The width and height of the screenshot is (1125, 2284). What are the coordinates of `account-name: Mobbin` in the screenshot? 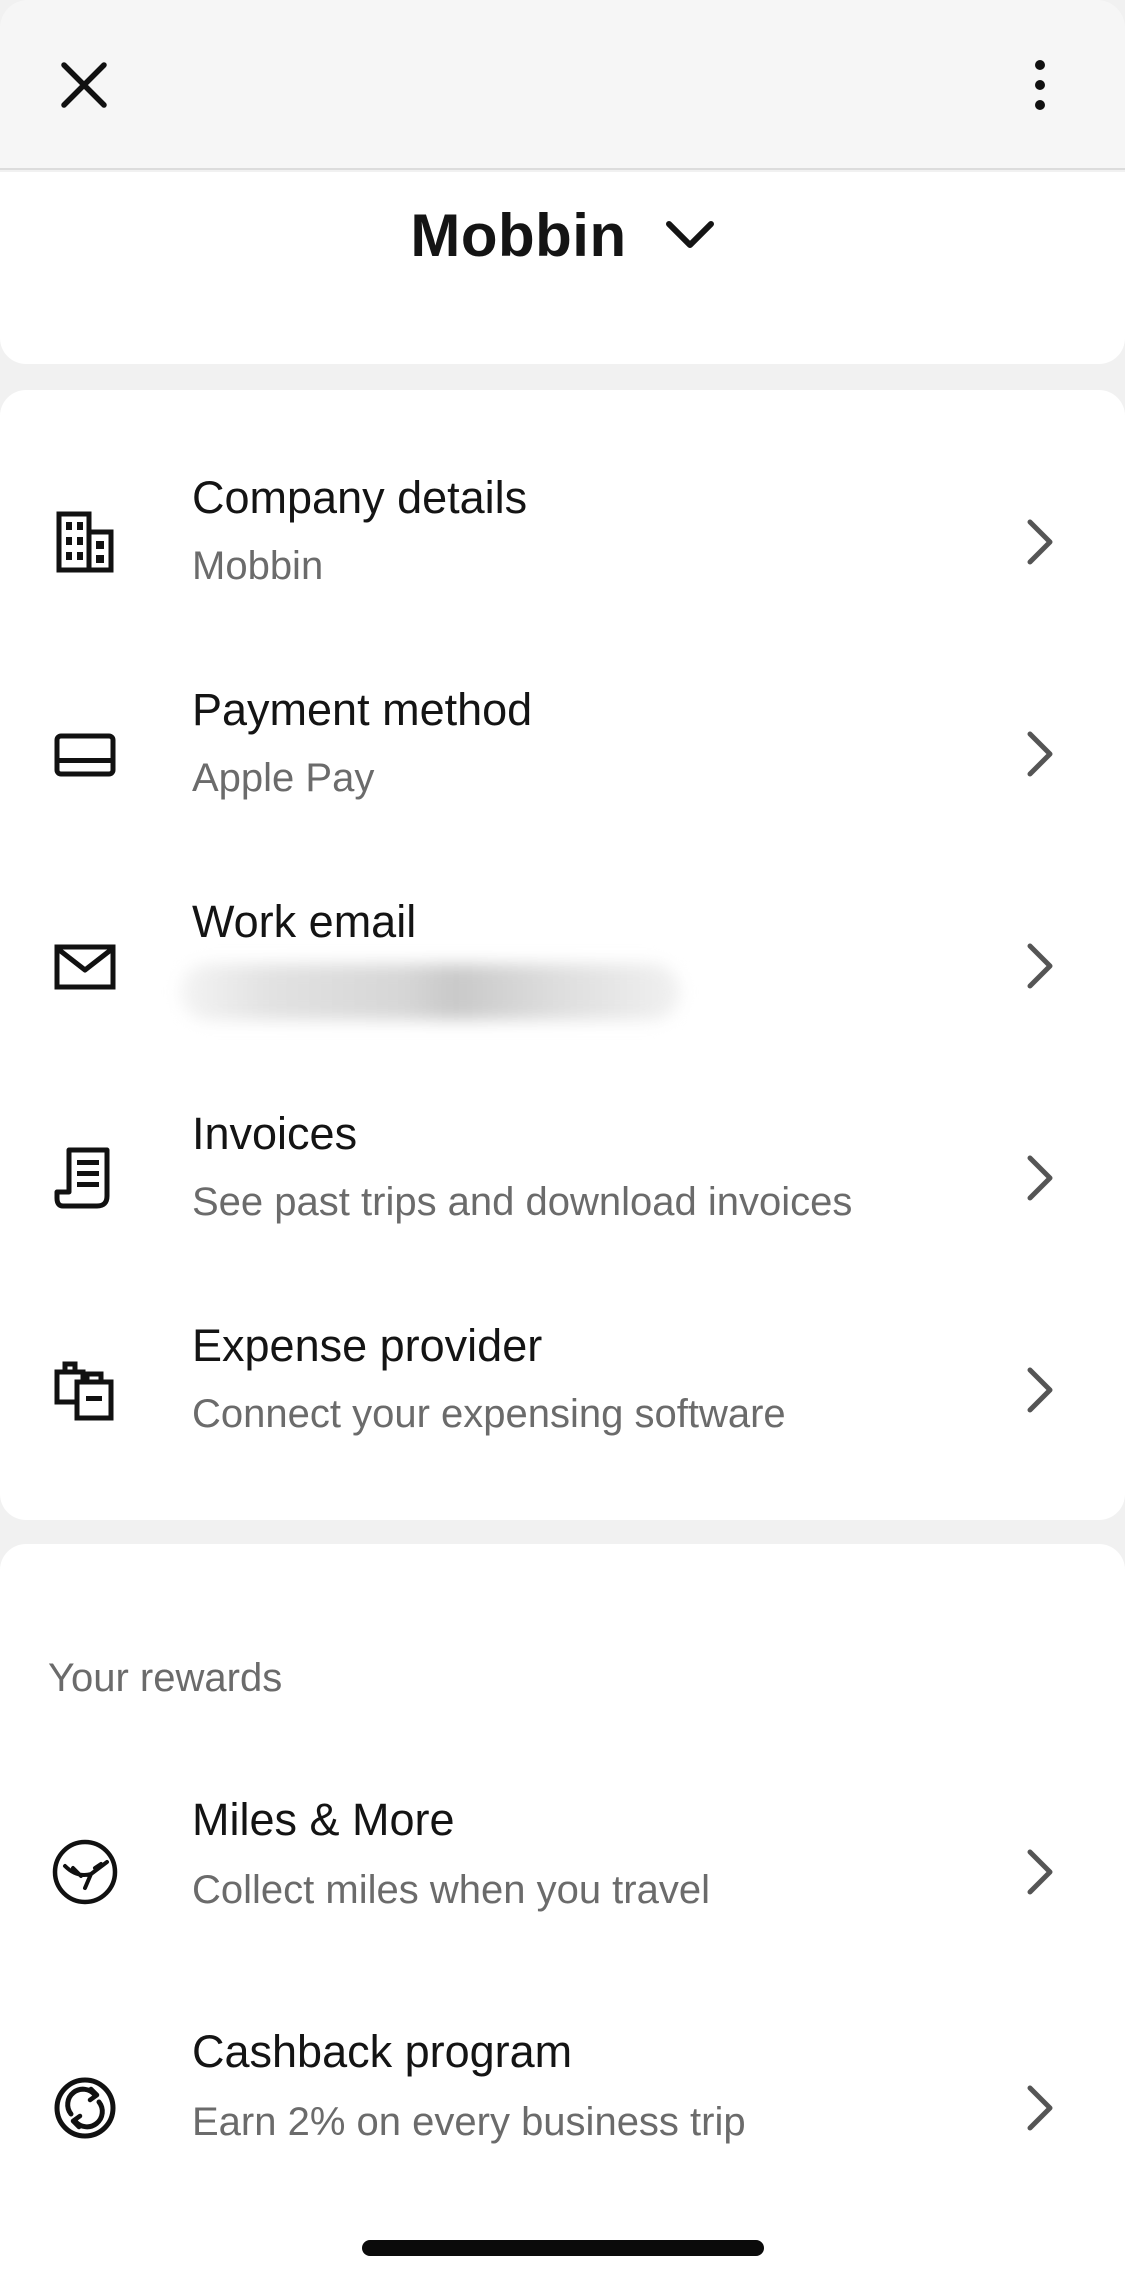 It's located at (518, 235).